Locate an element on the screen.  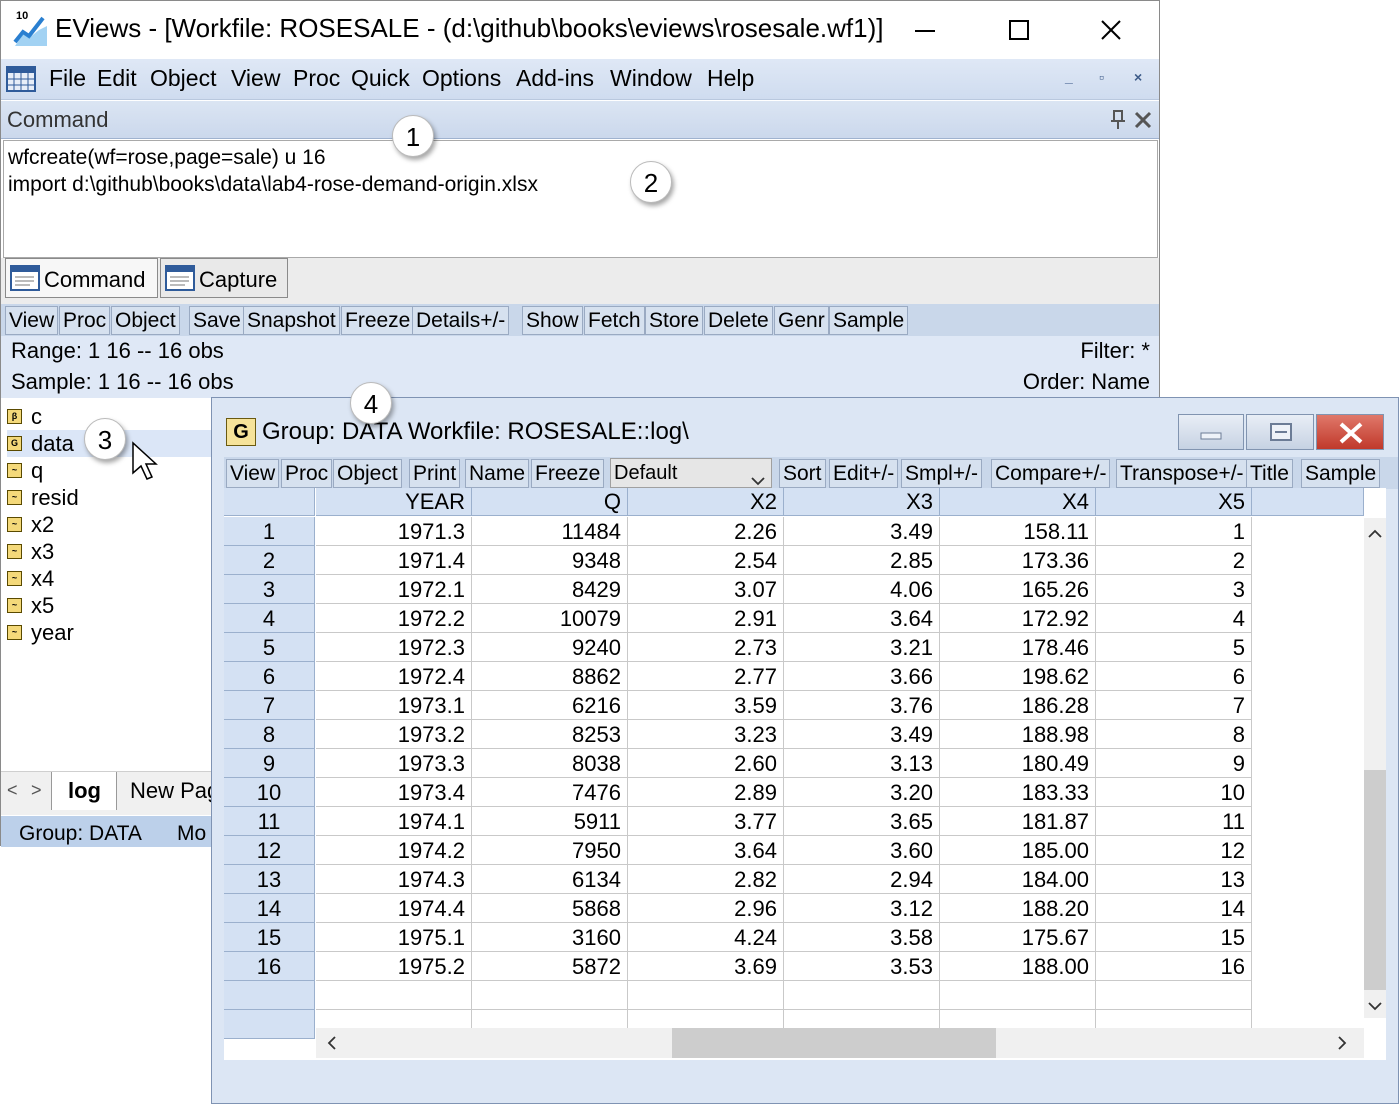
group-sort-button: Sort is located at coordinates (802, 473).